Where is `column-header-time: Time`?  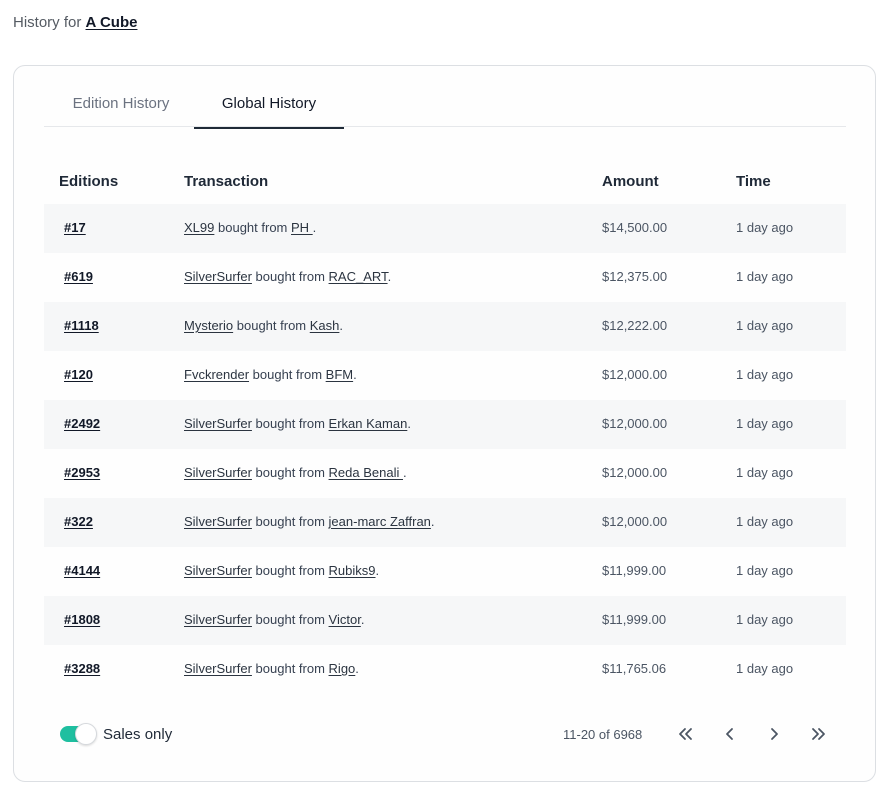
column-header-time: Time is located at coordinates (753, 181).